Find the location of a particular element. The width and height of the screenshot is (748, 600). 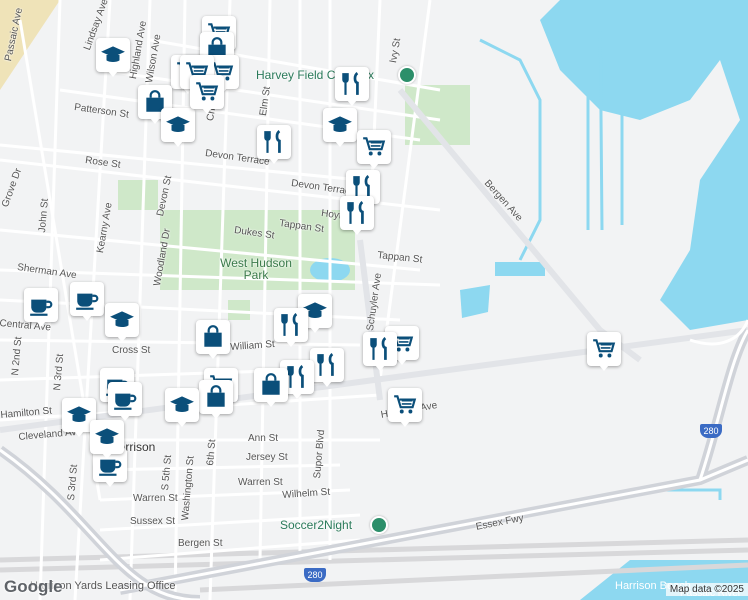

street-label-warren-2: Warren St is located at coordinates (155, 498).